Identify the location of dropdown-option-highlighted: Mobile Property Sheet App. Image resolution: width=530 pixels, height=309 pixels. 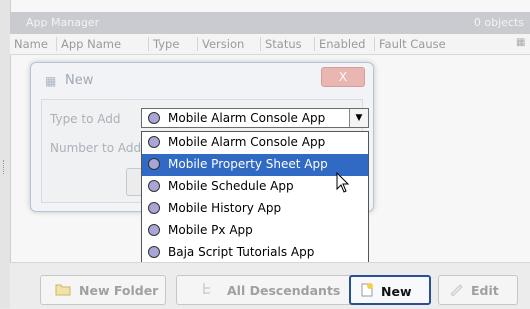
(255, 165).